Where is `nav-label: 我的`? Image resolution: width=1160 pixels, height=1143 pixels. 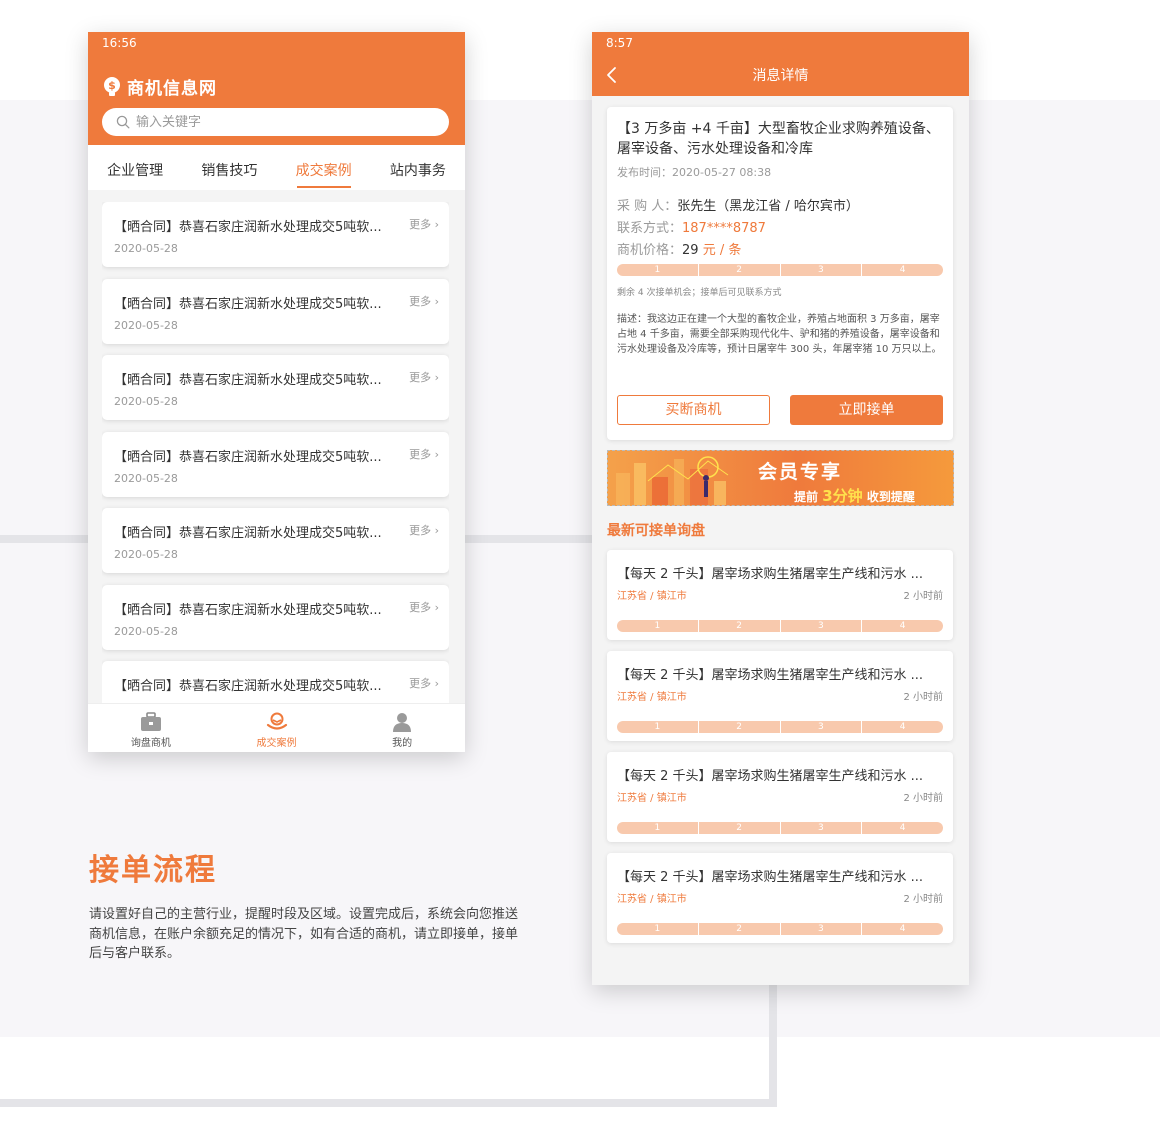
nav-label: 我的 is located at coordinates (402, 743).